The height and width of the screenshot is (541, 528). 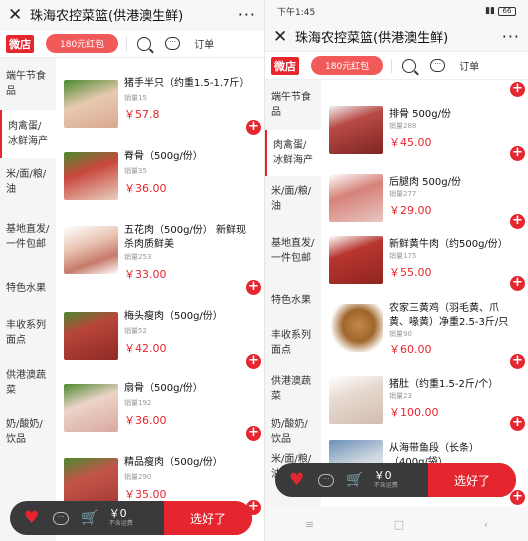 I want to click on product-sales: 销量277, so click(x=403, y=194).